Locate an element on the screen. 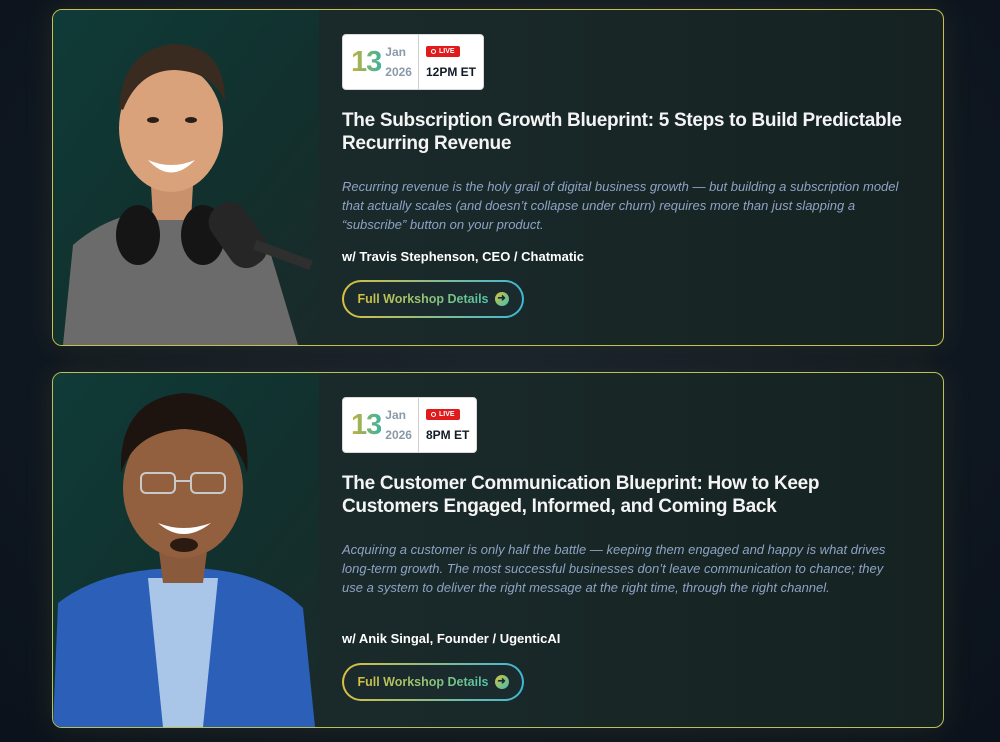  event-time: 12PM ET is located at coordinates (450, 71).